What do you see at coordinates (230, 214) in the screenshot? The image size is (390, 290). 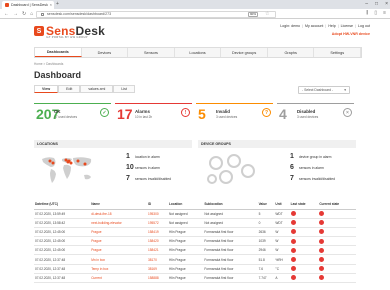 I see `table-cell: Not assigned` at bounding box center [230, 214].